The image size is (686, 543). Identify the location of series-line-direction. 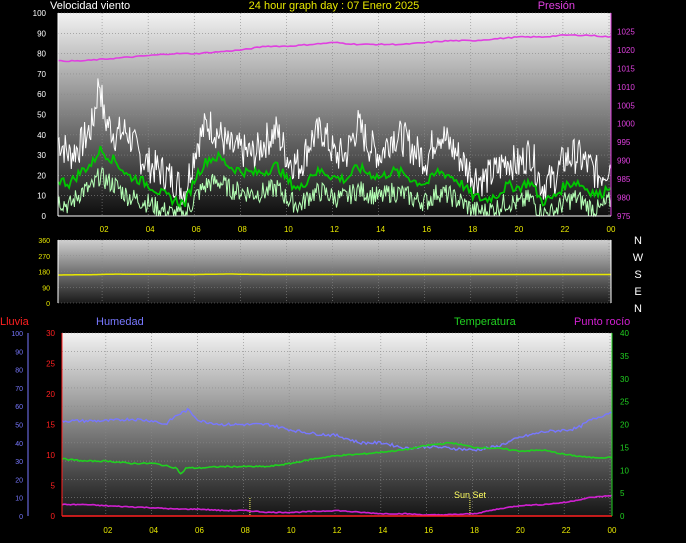
(334, 274).